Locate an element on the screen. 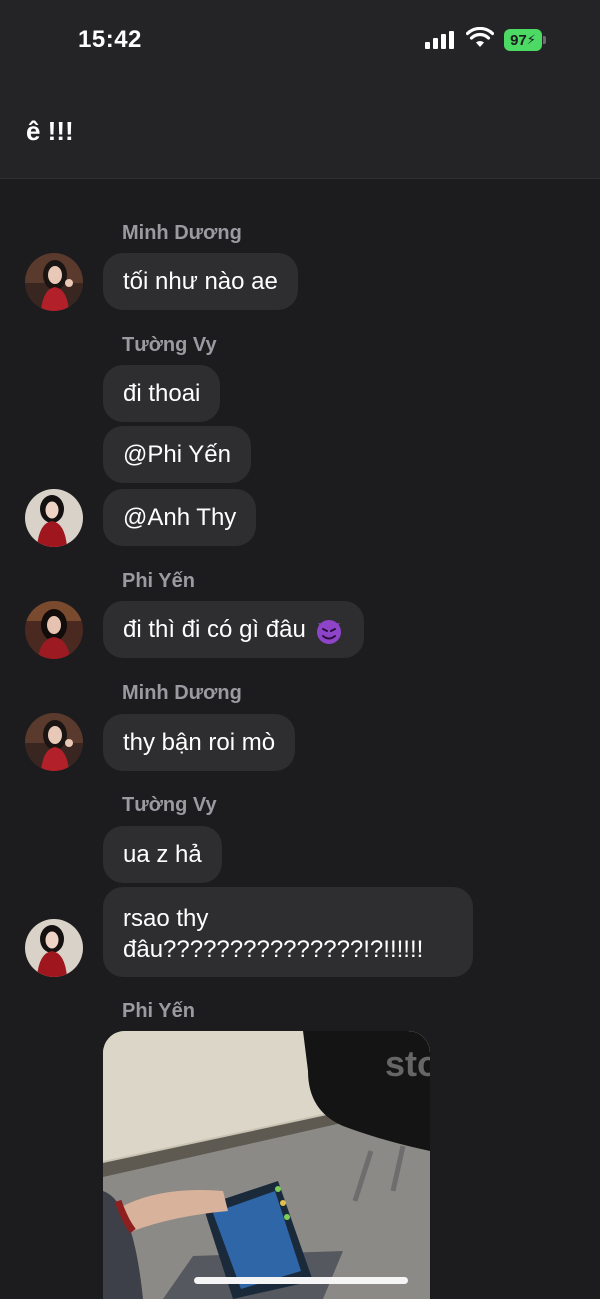 The height and width of the screenshot is (1299, 600). message-bubble: đi thì đi có gì đâu is located at coordinates (233, 629).